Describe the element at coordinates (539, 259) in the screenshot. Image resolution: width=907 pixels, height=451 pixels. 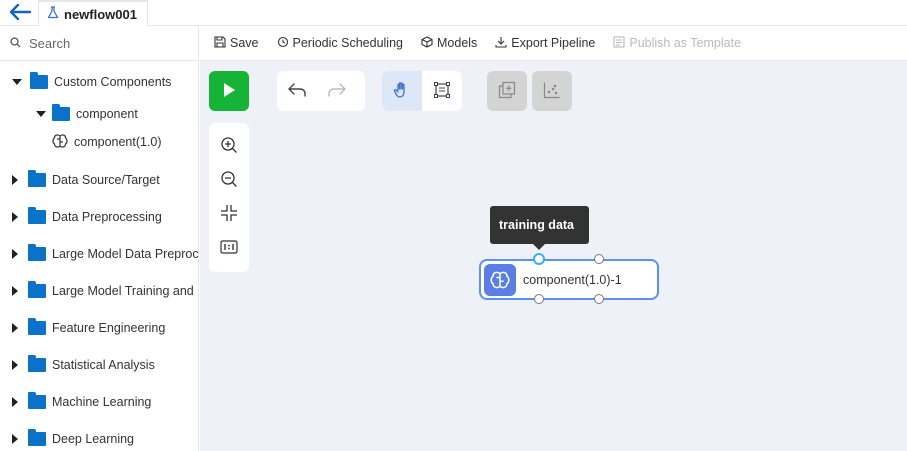
I see `input-port-training-data` at that location.